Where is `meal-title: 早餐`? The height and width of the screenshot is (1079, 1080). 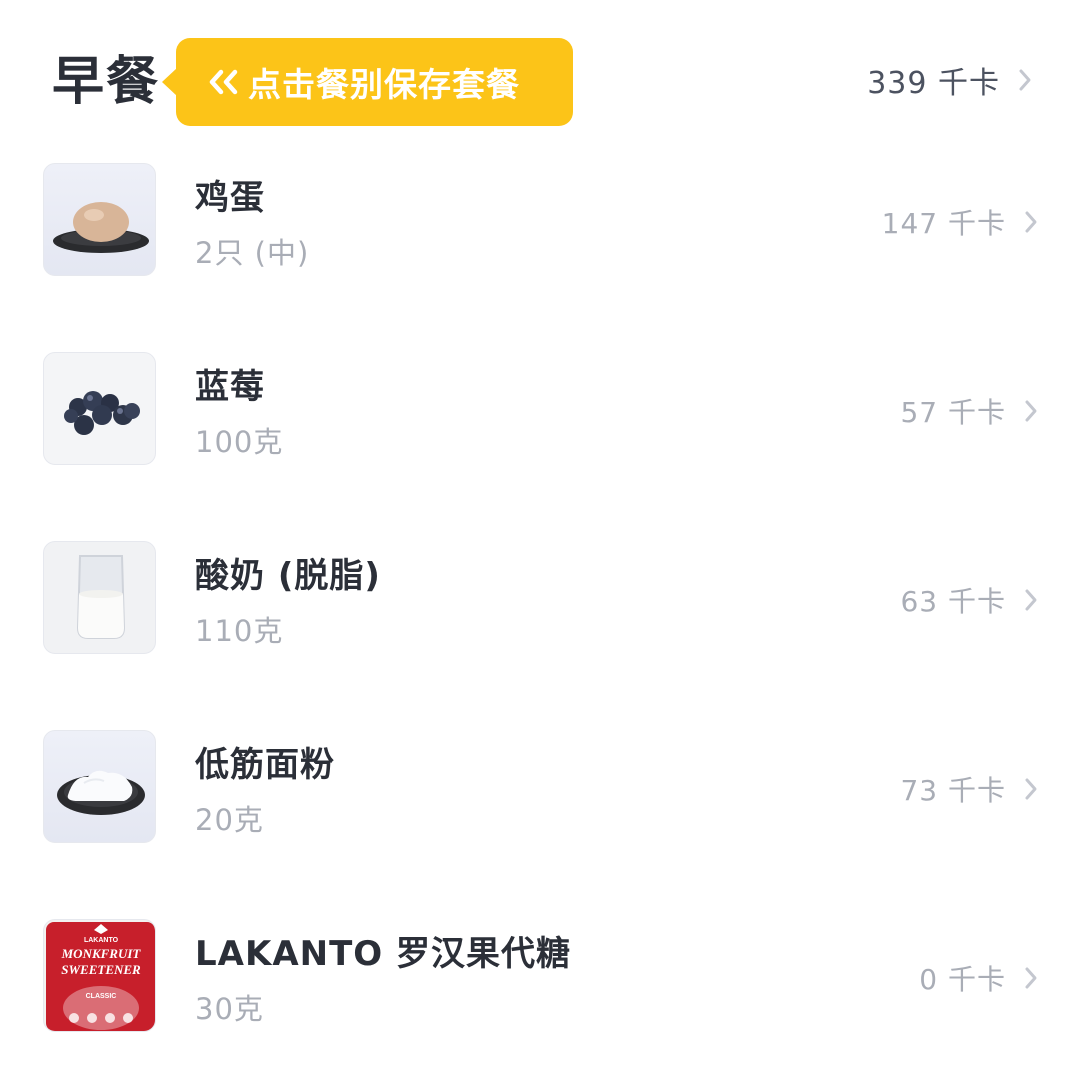 meal-title: 早餐 is located at coordinates (106, 82).